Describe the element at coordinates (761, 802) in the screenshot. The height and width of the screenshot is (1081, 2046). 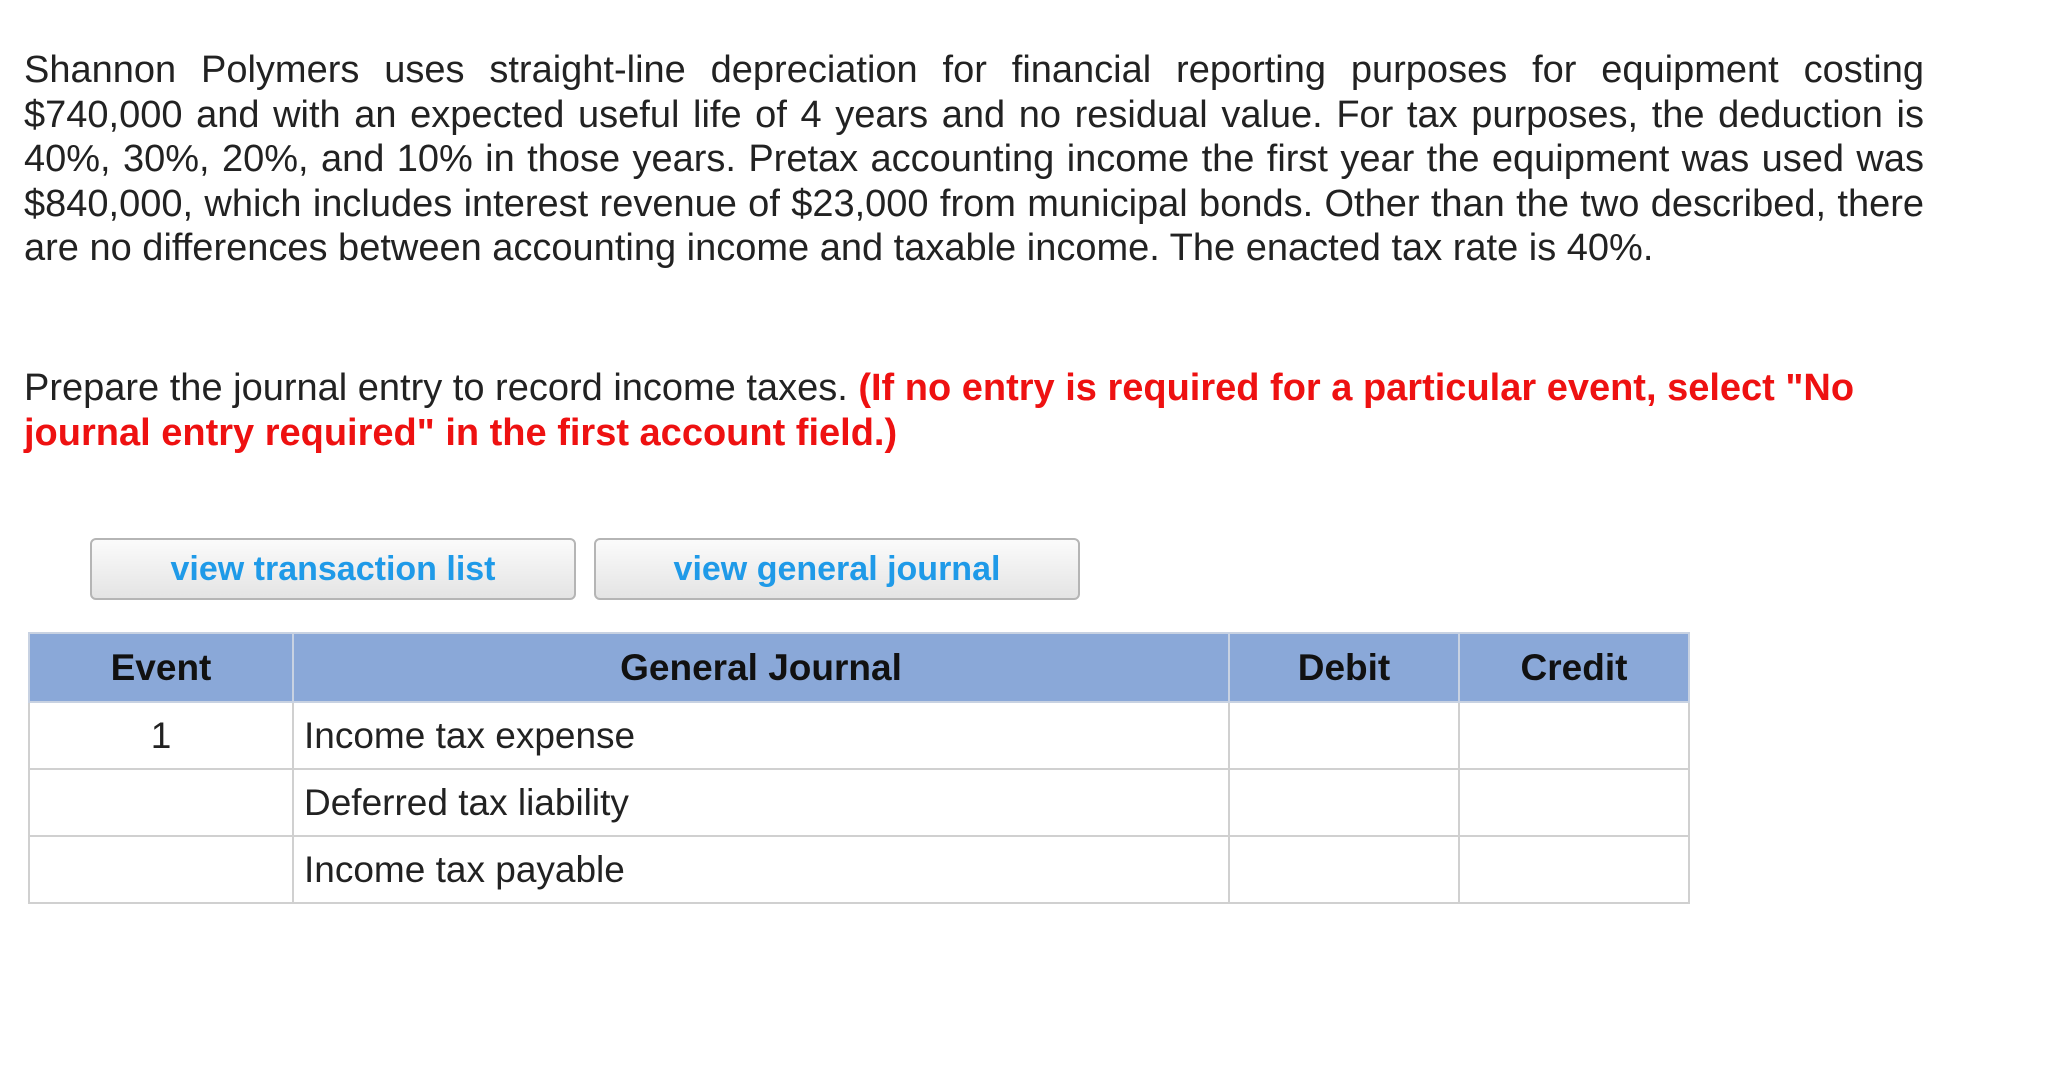
I see `account-field: Deferred tax liability` at that location.